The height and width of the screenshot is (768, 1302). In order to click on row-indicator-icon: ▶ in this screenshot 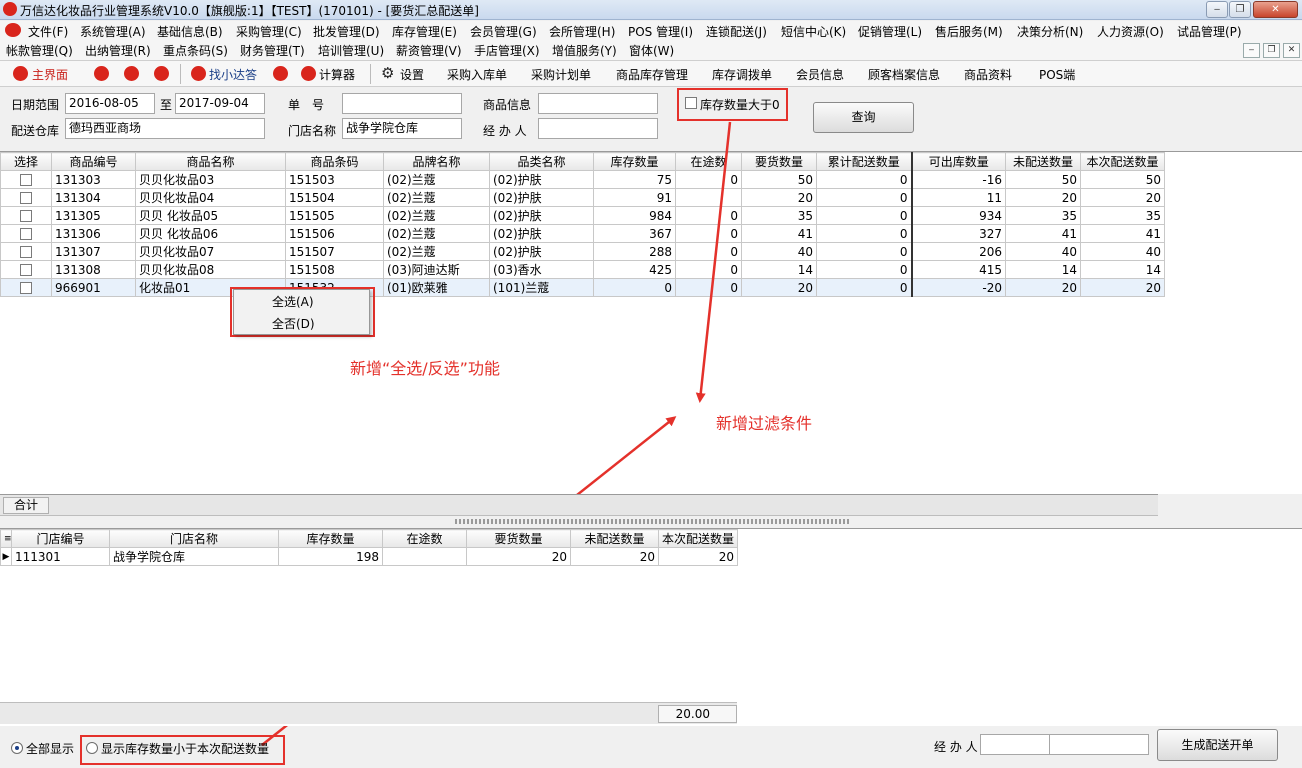, I will do `click(6, 556)`.